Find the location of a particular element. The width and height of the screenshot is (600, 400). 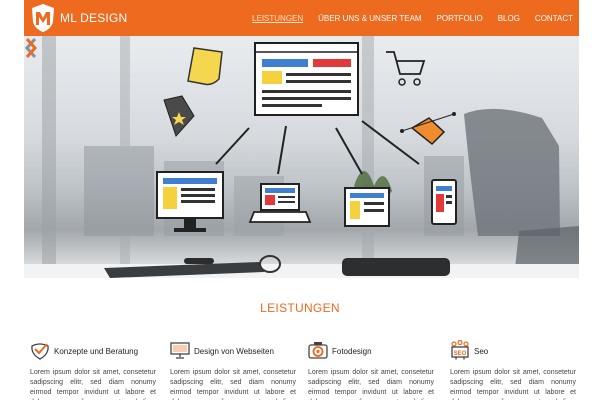

chevron-right-icon is located at coordinates (31, 48).